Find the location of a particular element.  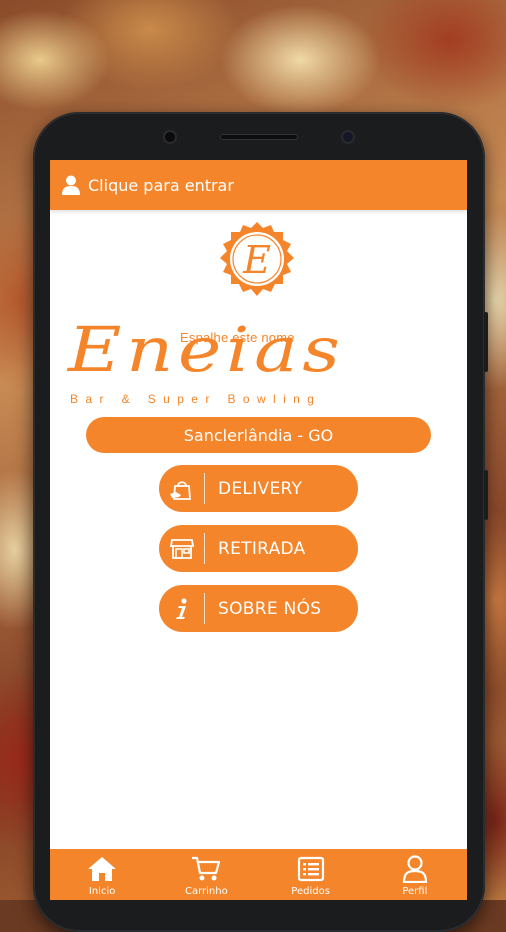

pickup-button: RETIRADA is located at coordinates (258, 548).